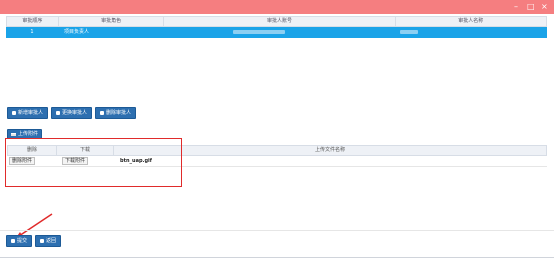 The width and height of the screenshot is (554, 276). Describe the element at coordinates (34, 241) in the screenshot. I see `footer-toolbar: 提交 返回` at that location.